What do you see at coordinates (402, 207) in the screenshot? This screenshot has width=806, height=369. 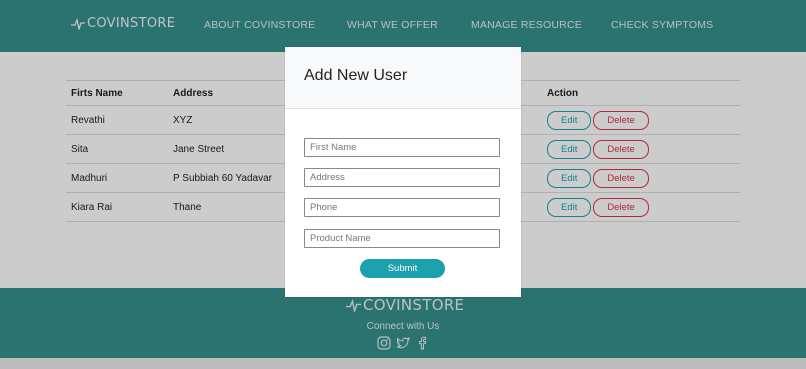 I see `phone-input` at bounding box center [402, 207].